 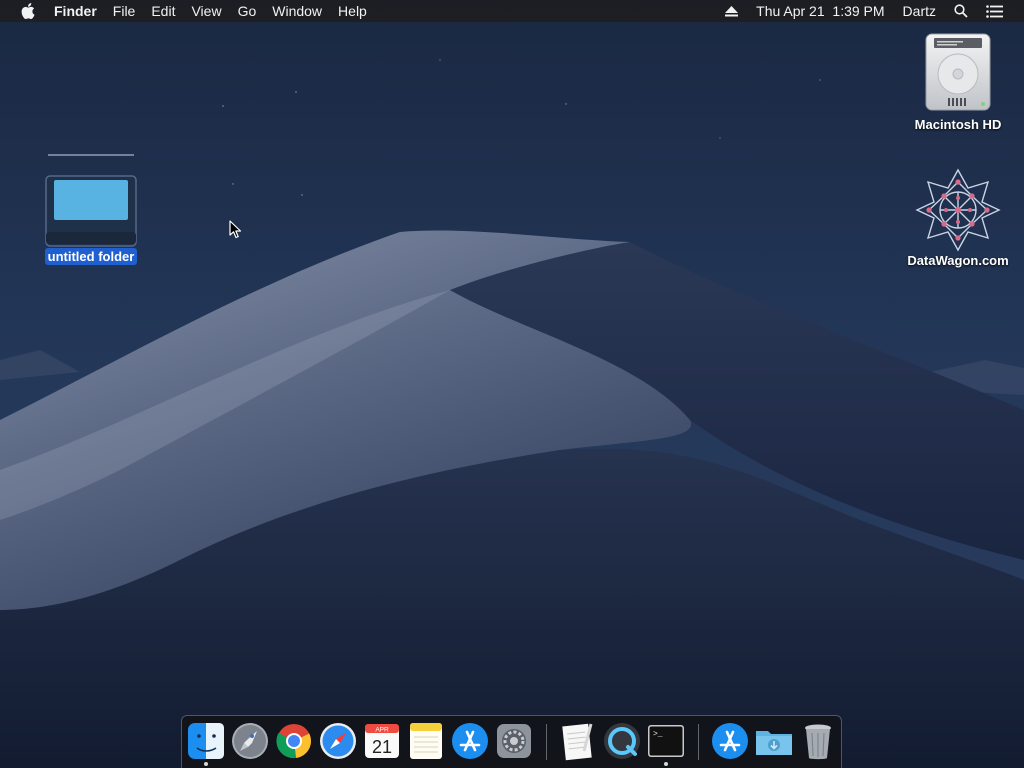 I want to click on dock-system-preferences, so click(x=514, y=741).